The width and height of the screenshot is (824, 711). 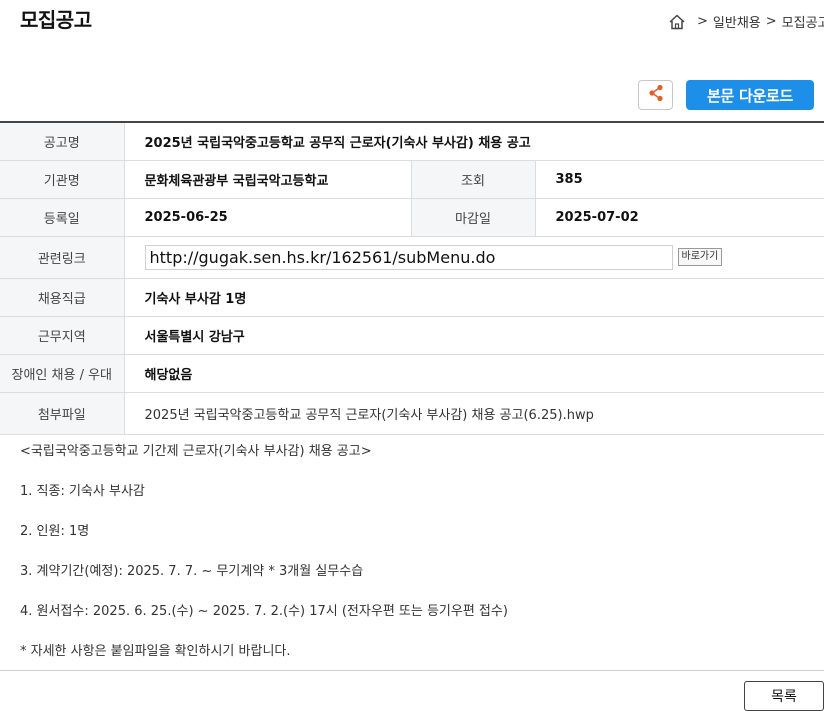 What do you see at coordinates (473, 217) in the screenshot?
I see `header-cell-deadline: 마감일` at bounding box center [473, 217].